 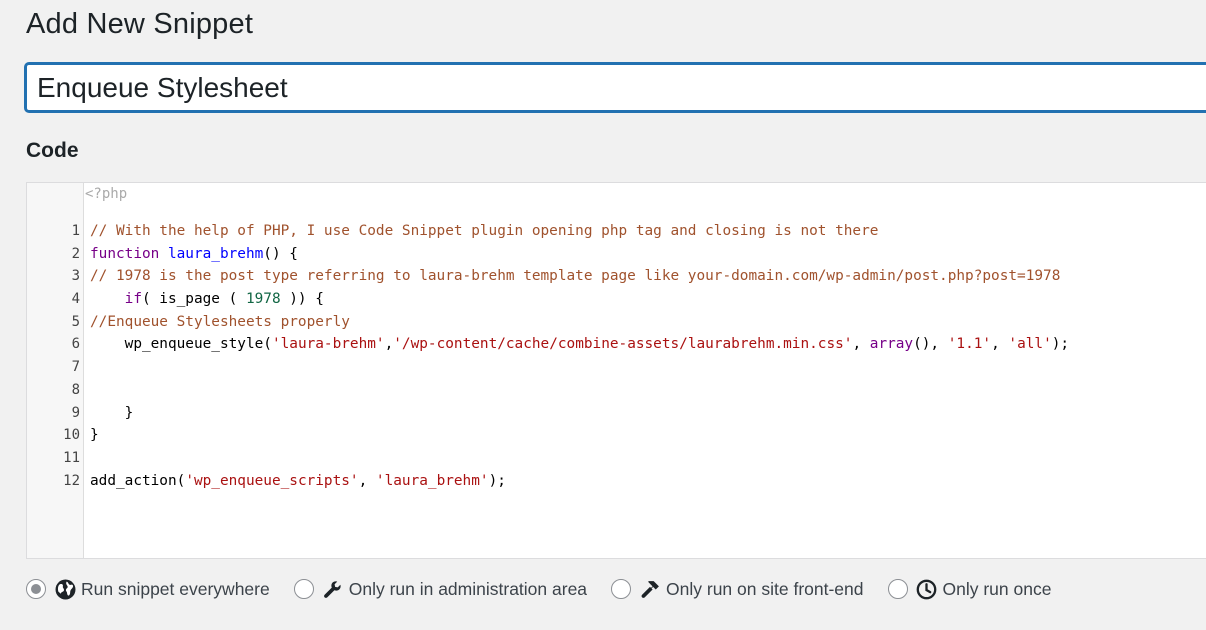 What do you see at coordinates (75, 253) in the screenshot?
I see `line-number: 2` at bounding box center [75, 253].